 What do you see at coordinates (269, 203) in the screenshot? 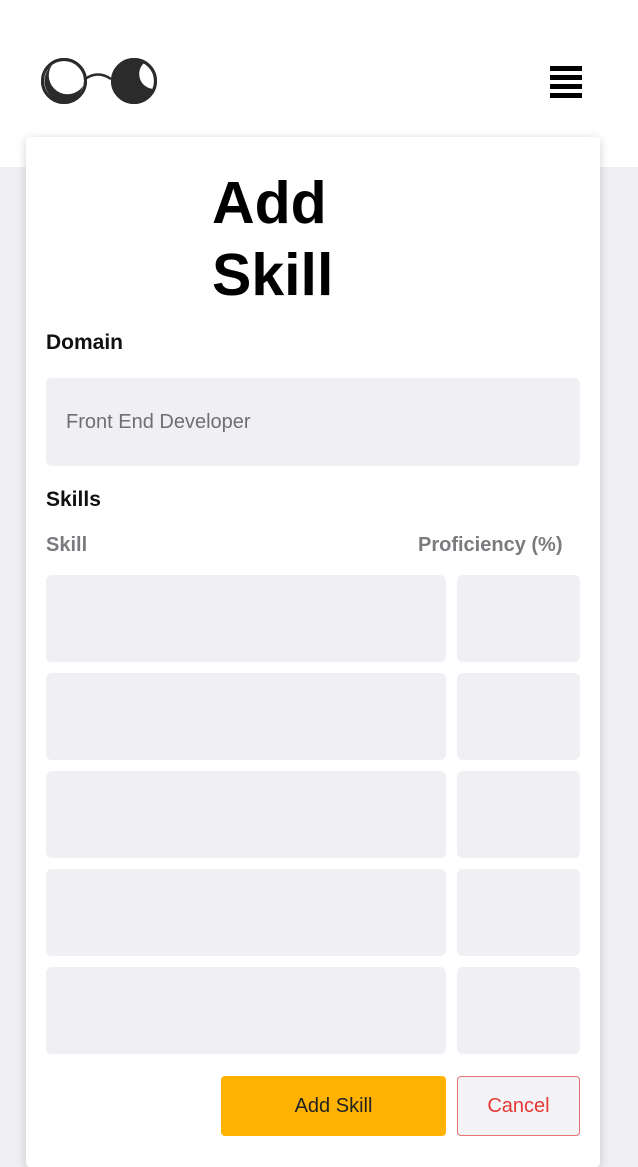
I see `title-line-1: Add` at bounding box center [269, 203].